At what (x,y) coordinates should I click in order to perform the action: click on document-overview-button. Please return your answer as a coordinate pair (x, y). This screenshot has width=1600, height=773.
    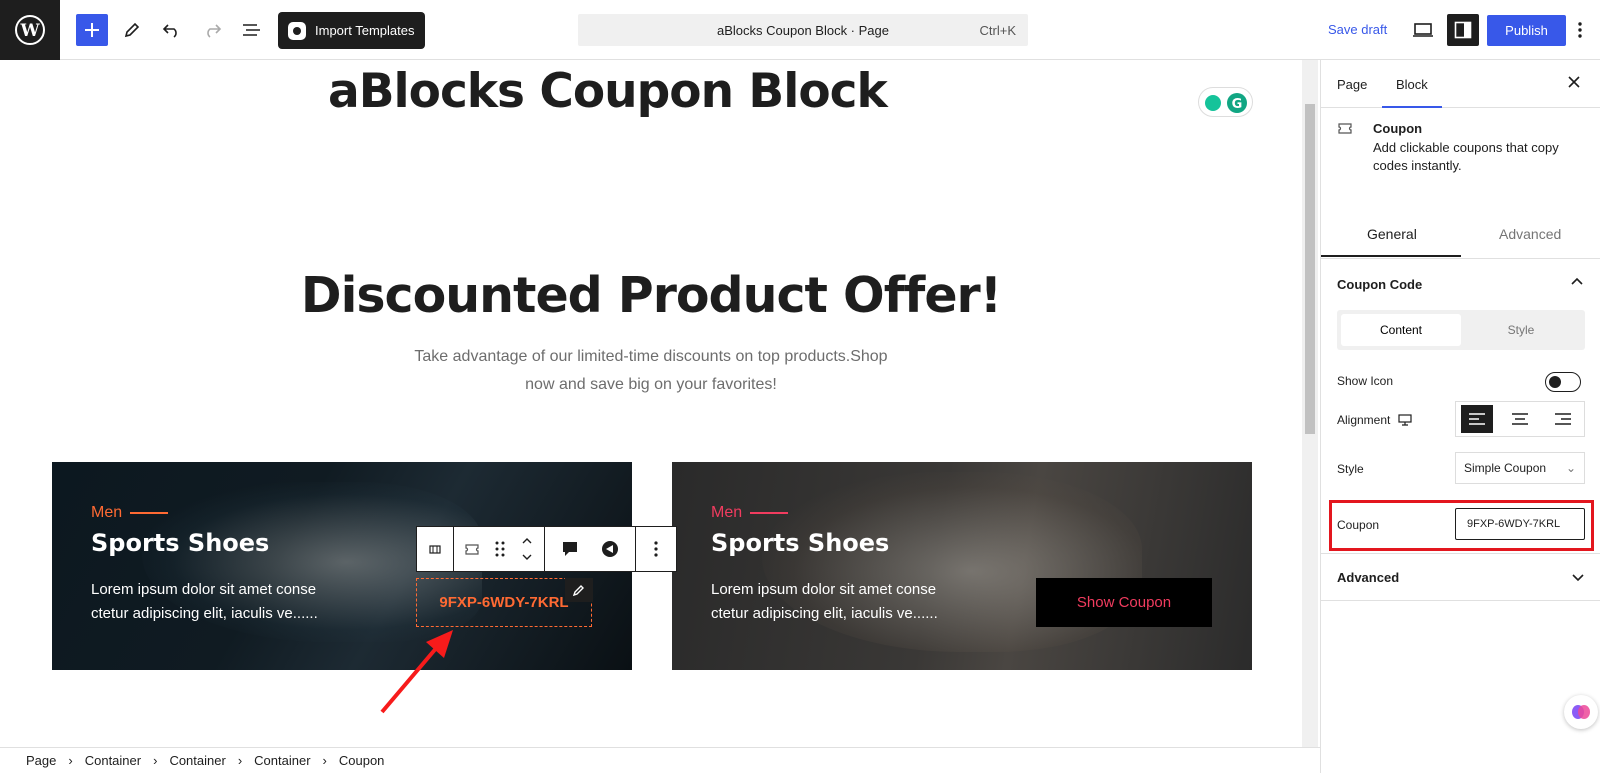
    Looking at the image, I should click on (252, 30).